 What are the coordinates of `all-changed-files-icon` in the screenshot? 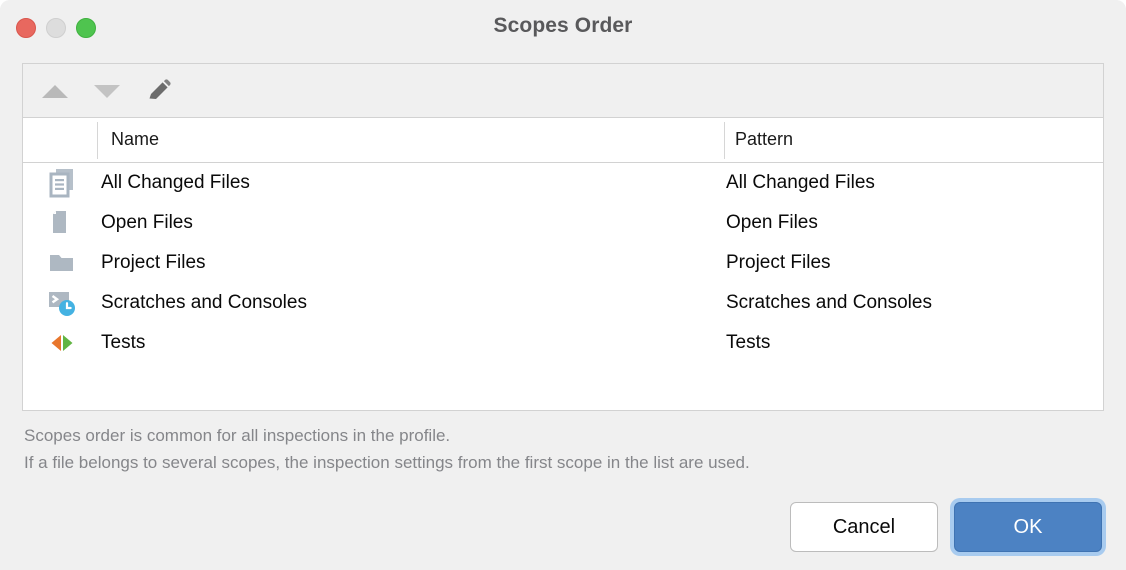 It's located at (62, 183).